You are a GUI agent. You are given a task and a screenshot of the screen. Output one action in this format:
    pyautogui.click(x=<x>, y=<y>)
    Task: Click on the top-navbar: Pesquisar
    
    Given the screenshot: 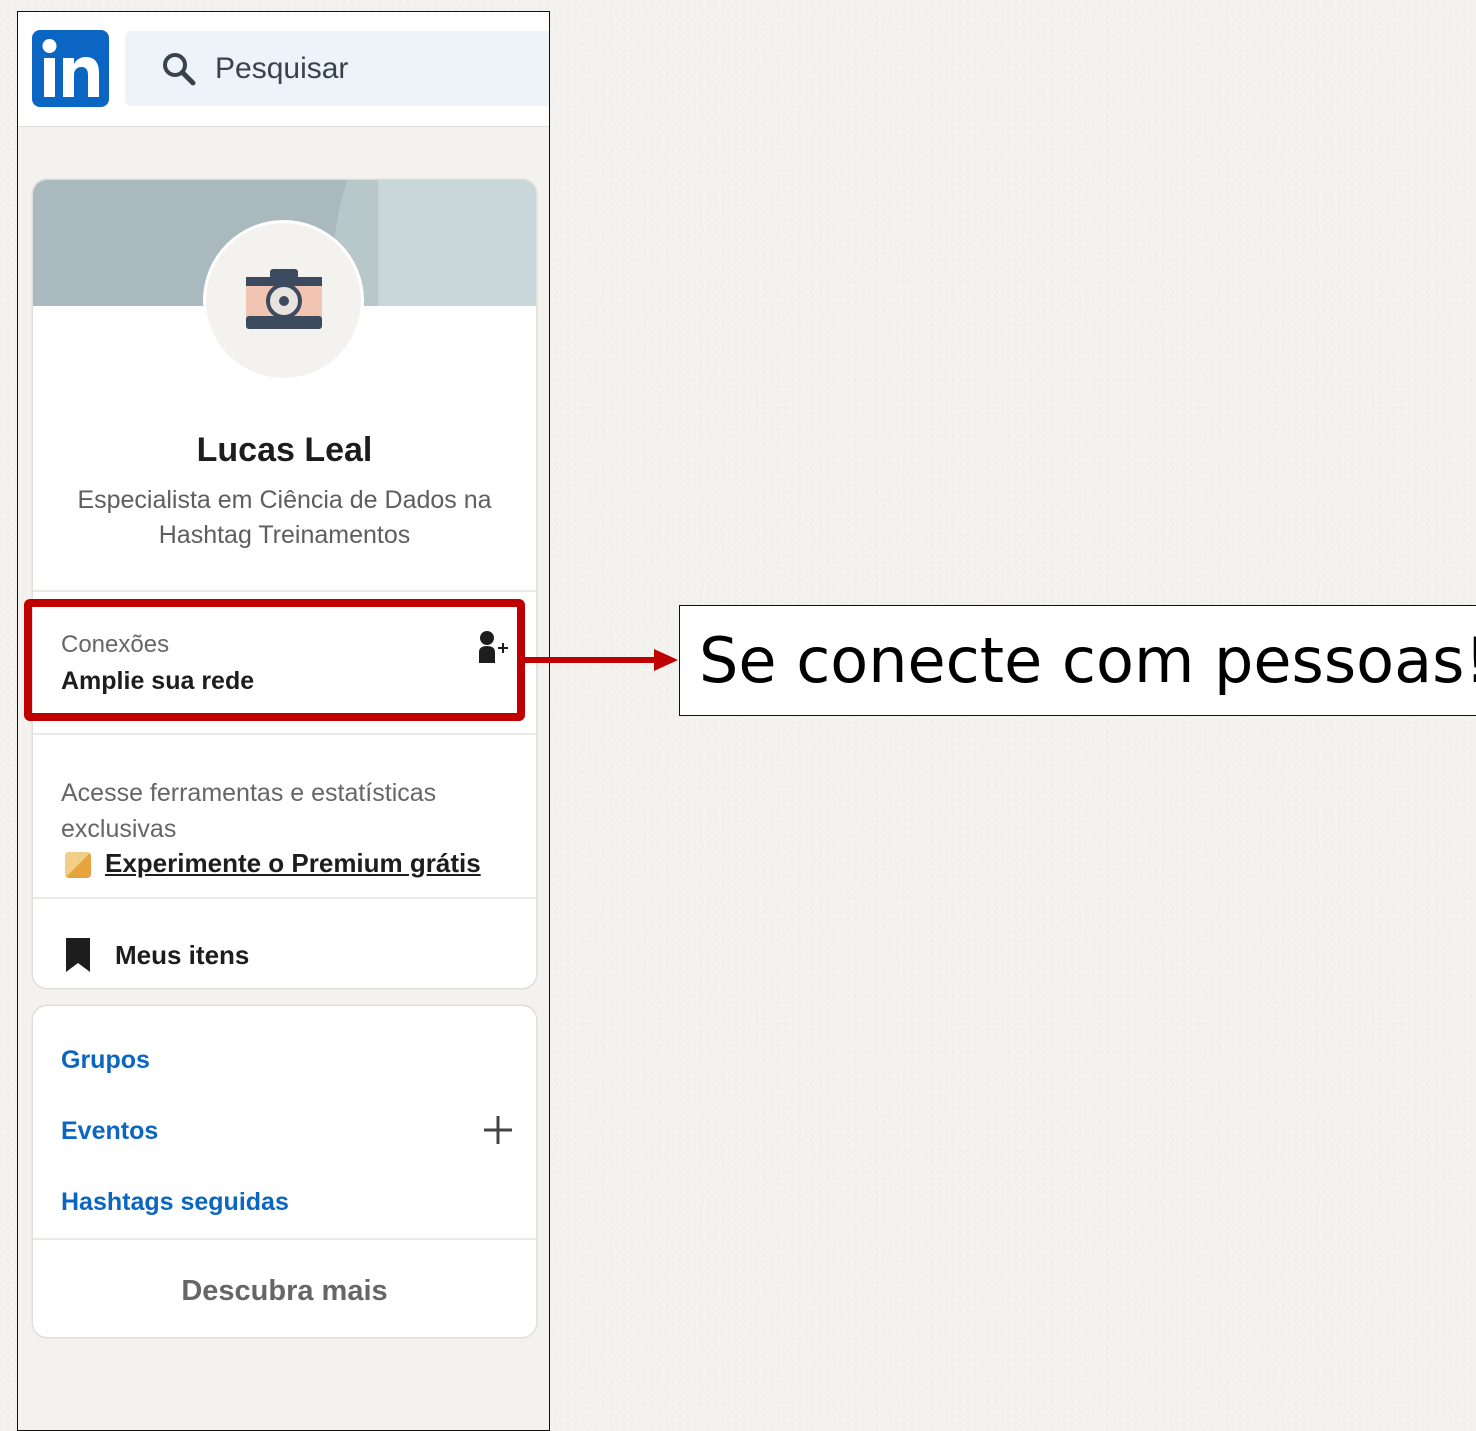 What is the action you would take?
    pyautogui.click(x=283, y=69)
    